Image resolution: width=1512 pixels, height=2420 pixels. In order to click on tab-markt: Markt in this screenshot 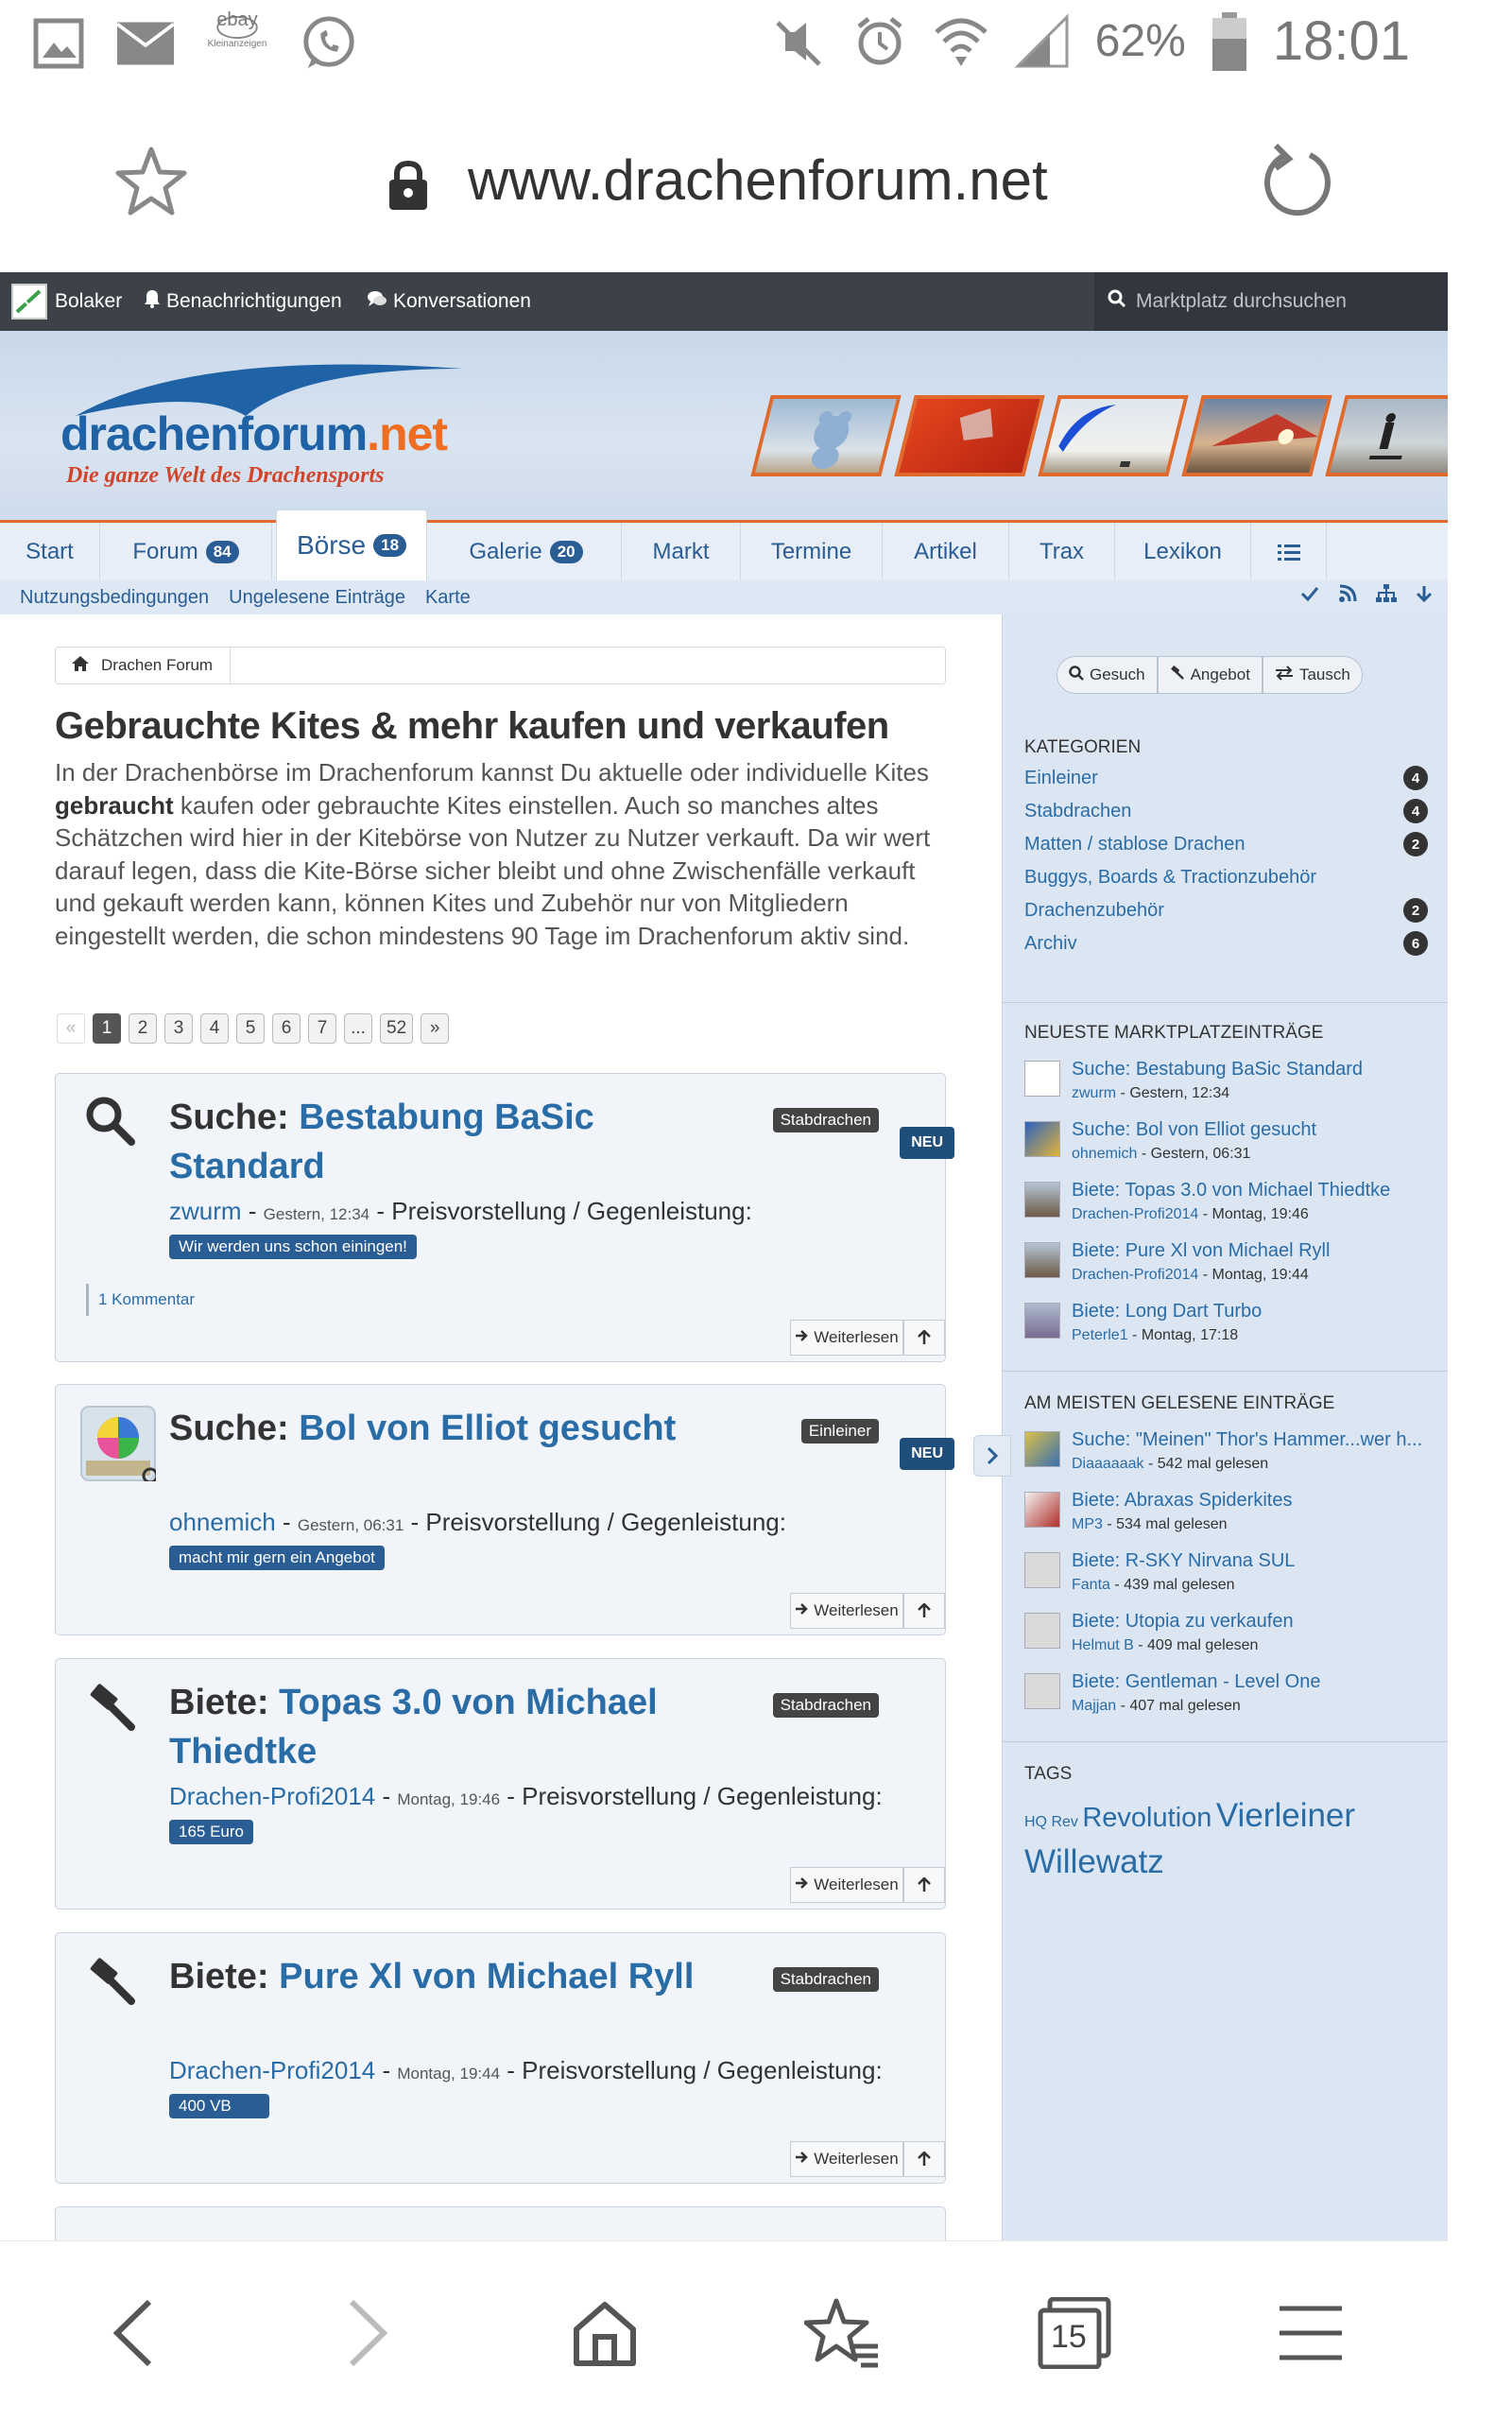, I will do `click(681, 551)`.